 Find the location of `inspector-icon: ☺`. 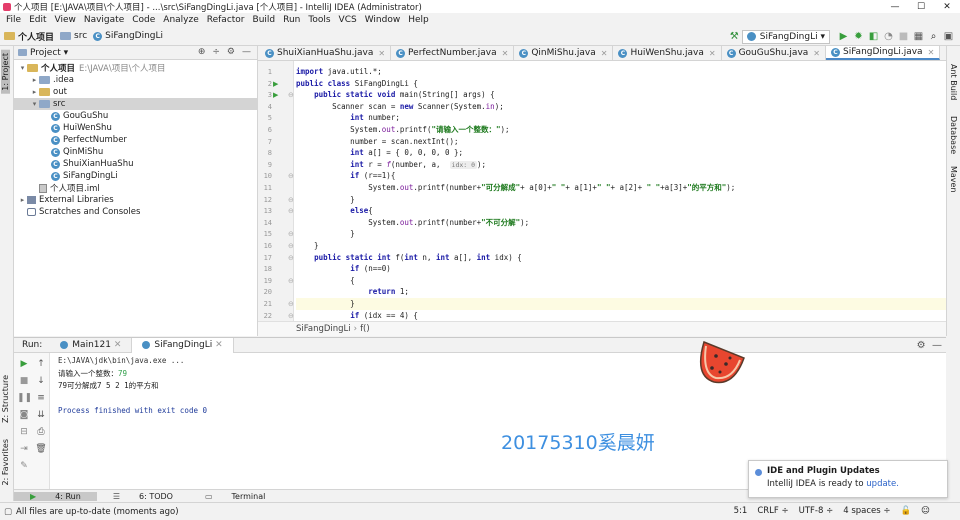

inspector-icon: ☺ is located at coordinates (925, 511).